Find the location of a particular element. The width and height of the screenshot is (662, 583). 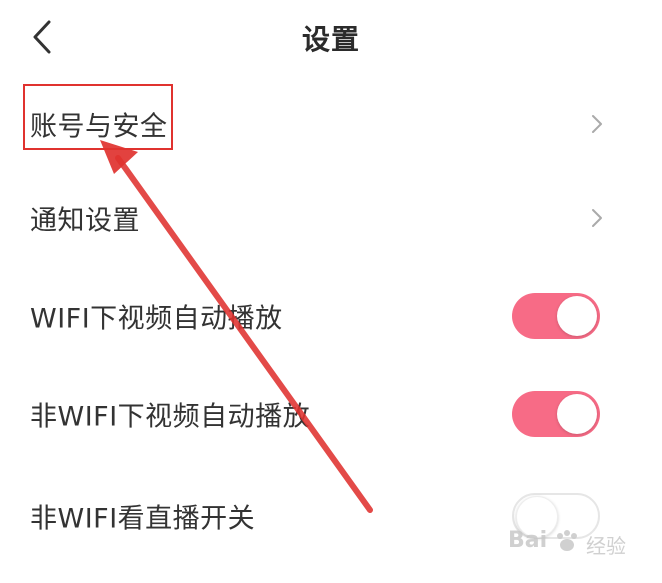

row-label: WIFI下视频自动播放 is located at coordinates (156, 319).